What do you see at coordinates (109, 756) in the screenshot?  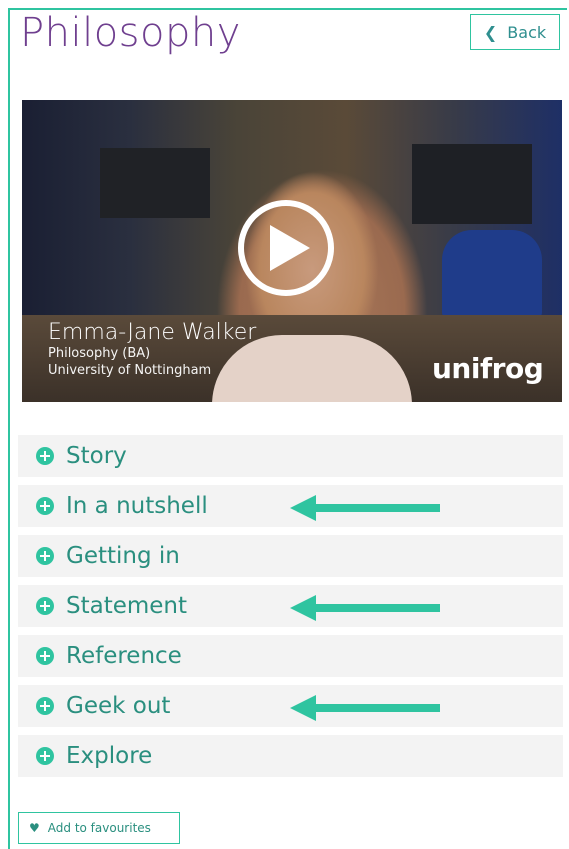 I see `accordion-label: Explore` at bounding box center [109, 756].